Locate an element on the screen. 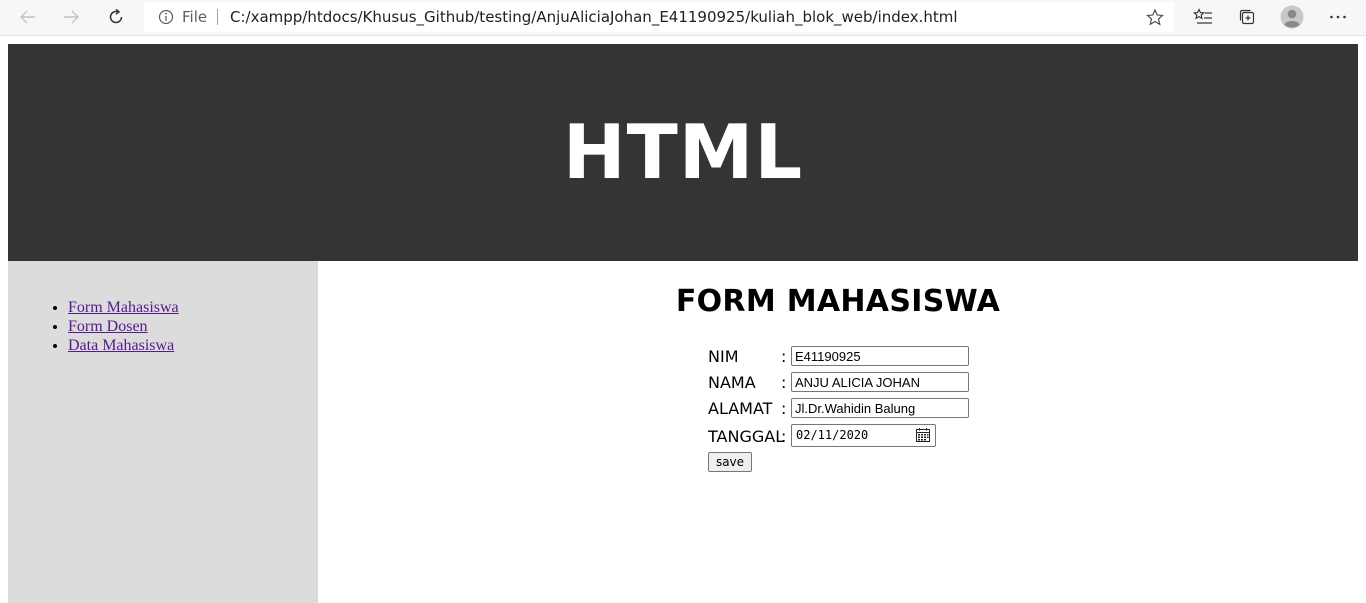  sidebar-link-form-dosen: Form Dosen is located at coordinates (108, 326).